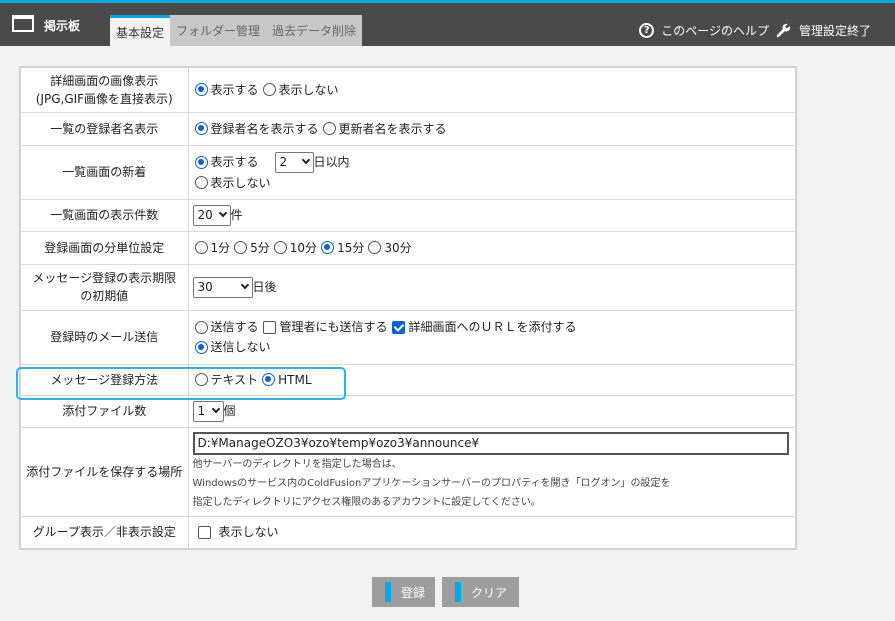  Describe the element at coordinates (218, 30) in the screenshot. I see `tab-folder-management: フォルダー管理` at that location.